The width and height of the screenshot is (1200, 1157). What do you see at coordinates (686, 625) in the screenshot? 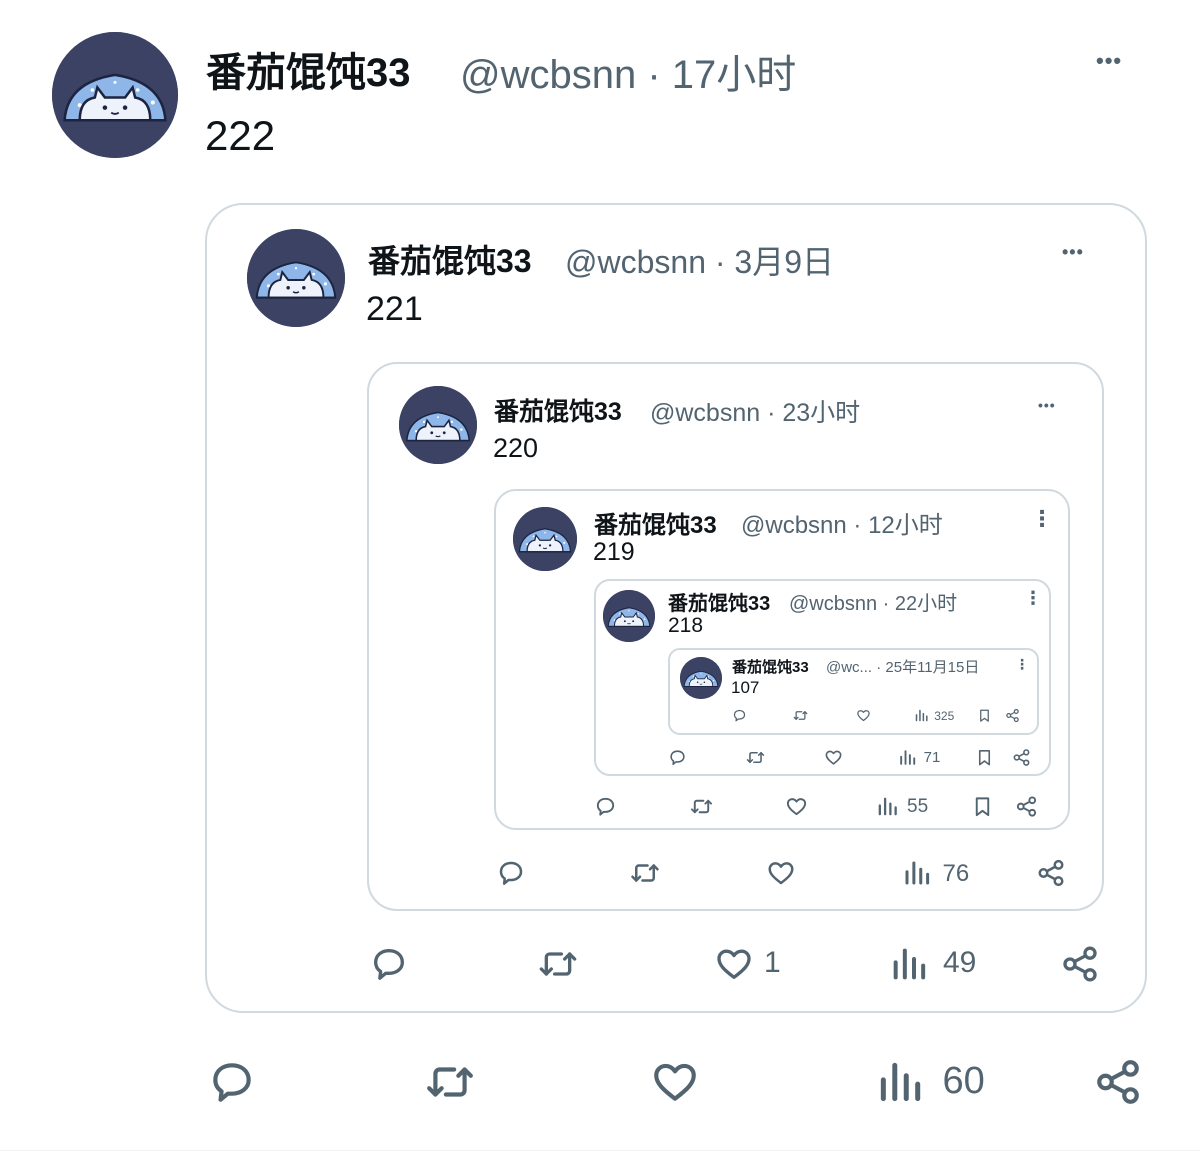
I see `tweet-text: 218` at bounding box center [686, 625].